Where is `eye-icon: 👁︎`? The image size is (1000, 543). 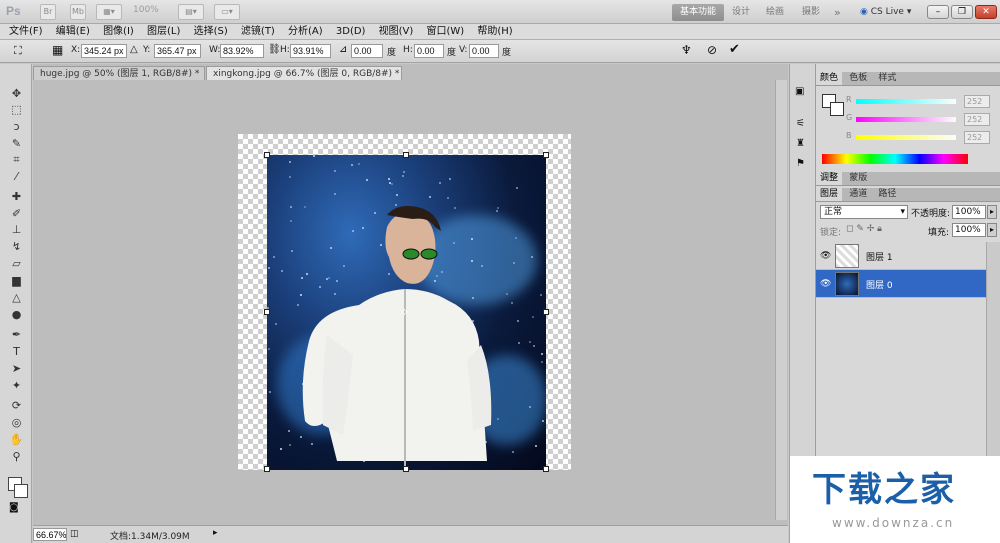 eye-icon: 👁︎ is located at coordinates (825, 256).